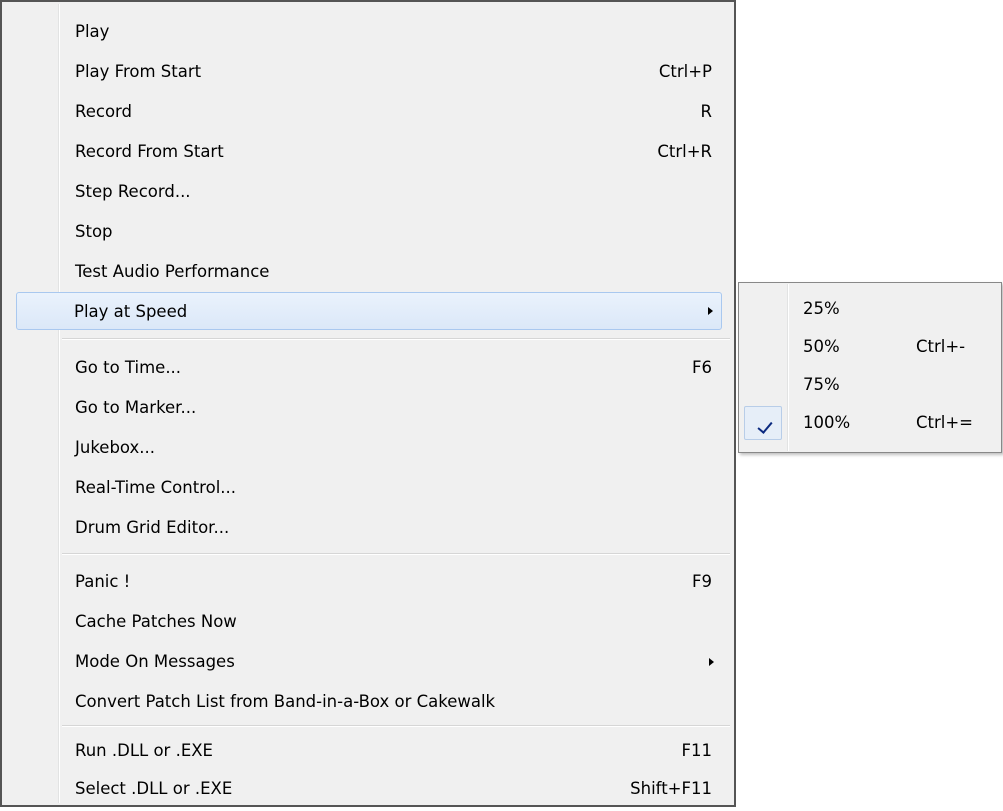 The image size is (1003, 811). I want to click on menu-item-shortcut: Ctrl+P, so click(685, 71).